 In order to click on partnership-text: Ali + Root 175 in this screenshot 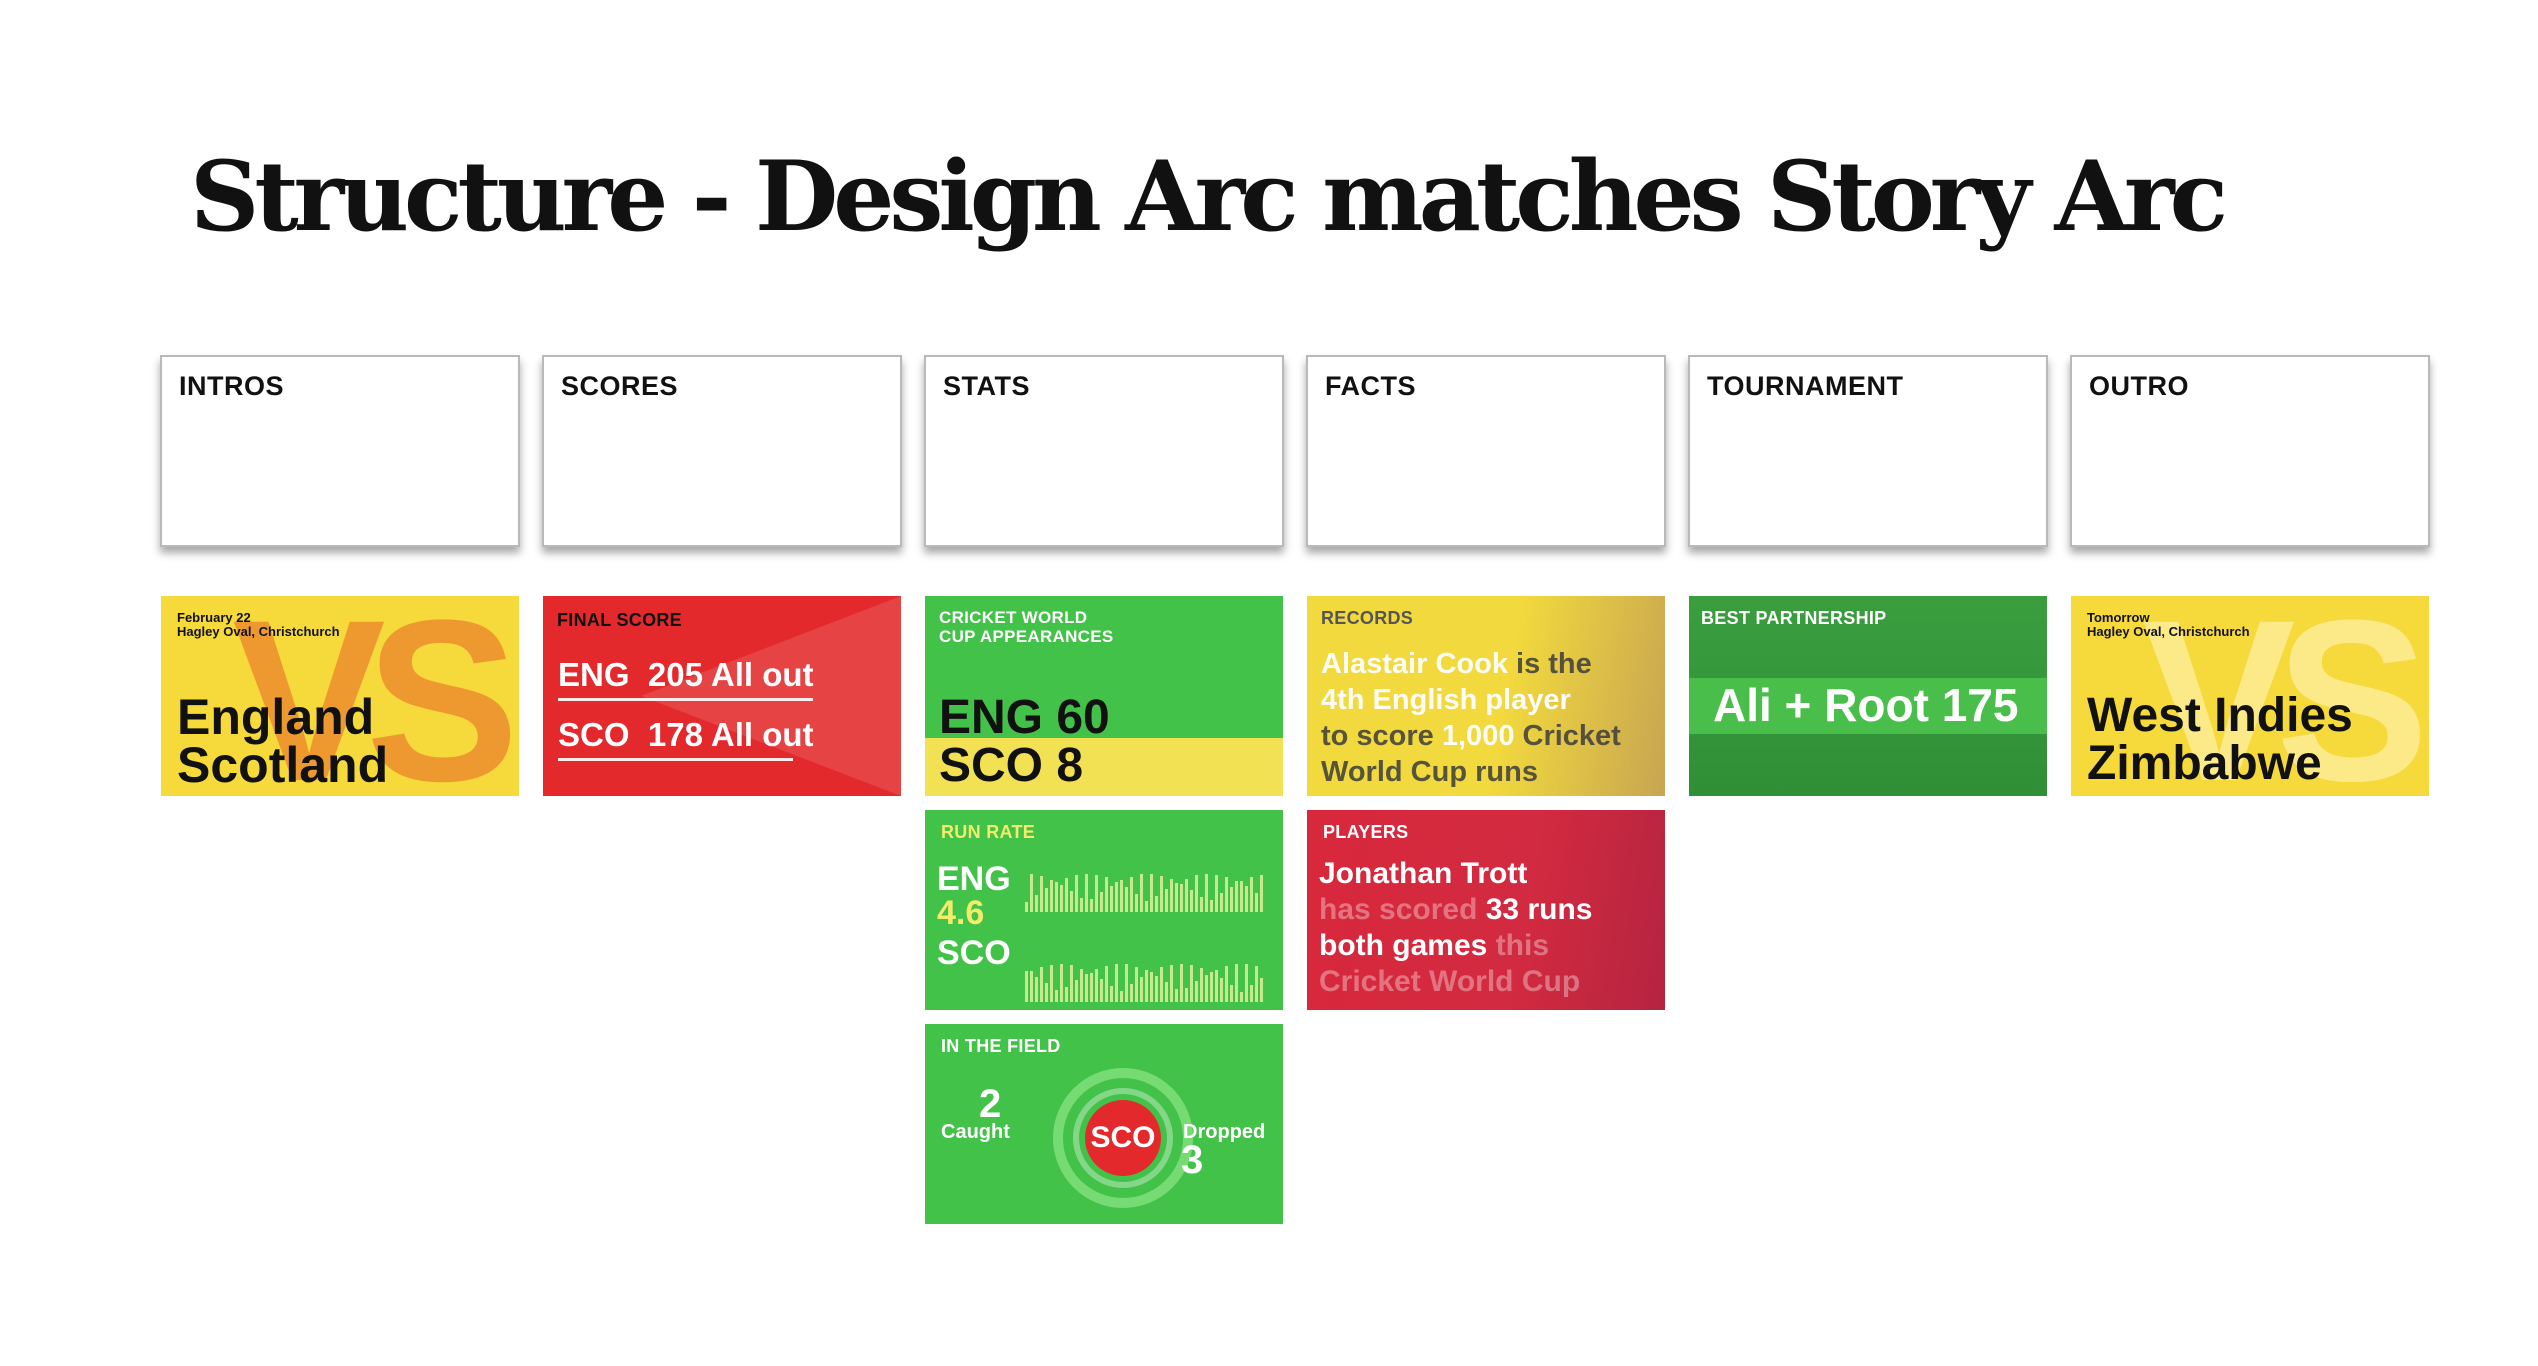, I will do `click(1866, 705)`.